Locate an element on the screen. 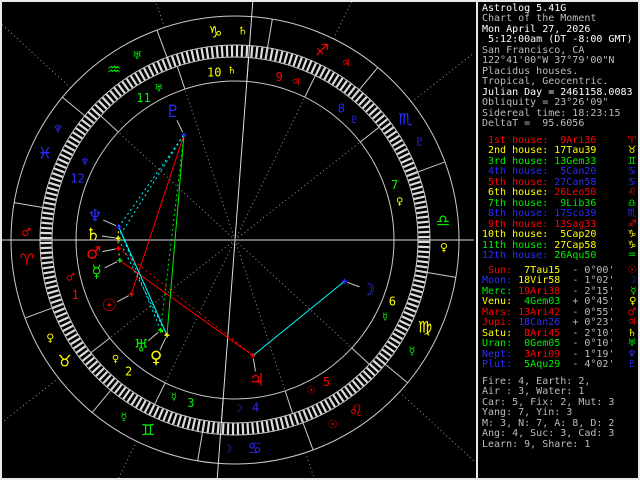 Image resolution: width=640 pixels, height=480 pixels. house-number: 1 is located at coordinates (75, 295).